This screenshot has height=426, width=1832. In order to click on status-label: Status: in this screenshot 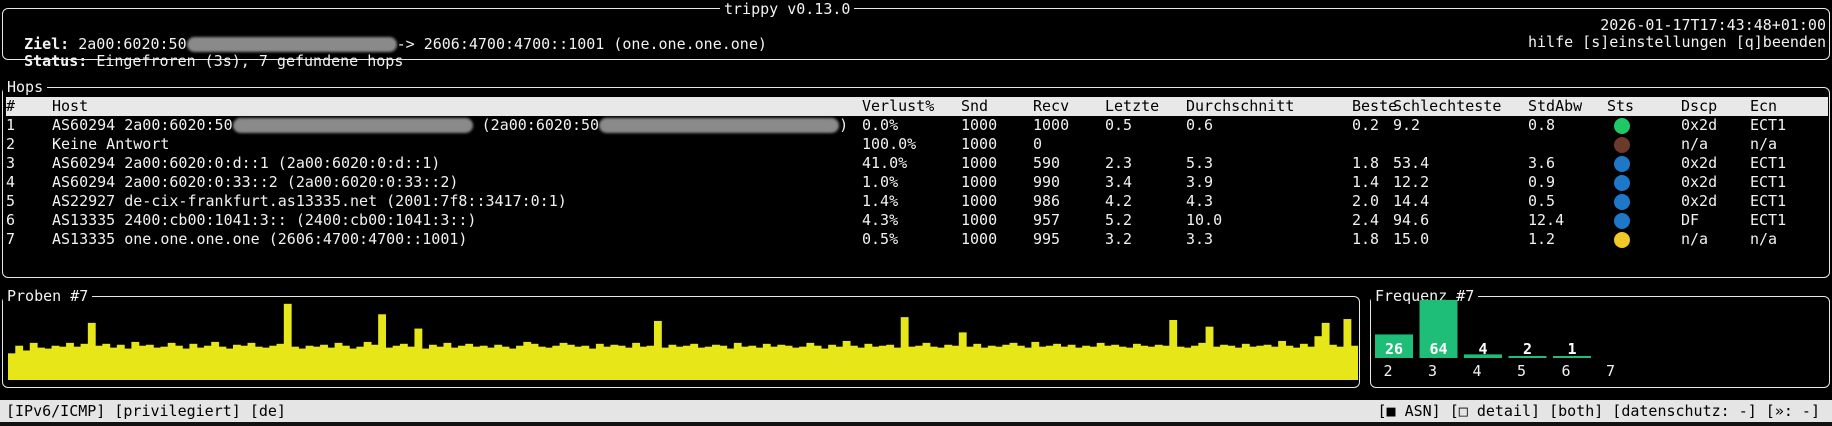, I will do `click(56, 61)`.